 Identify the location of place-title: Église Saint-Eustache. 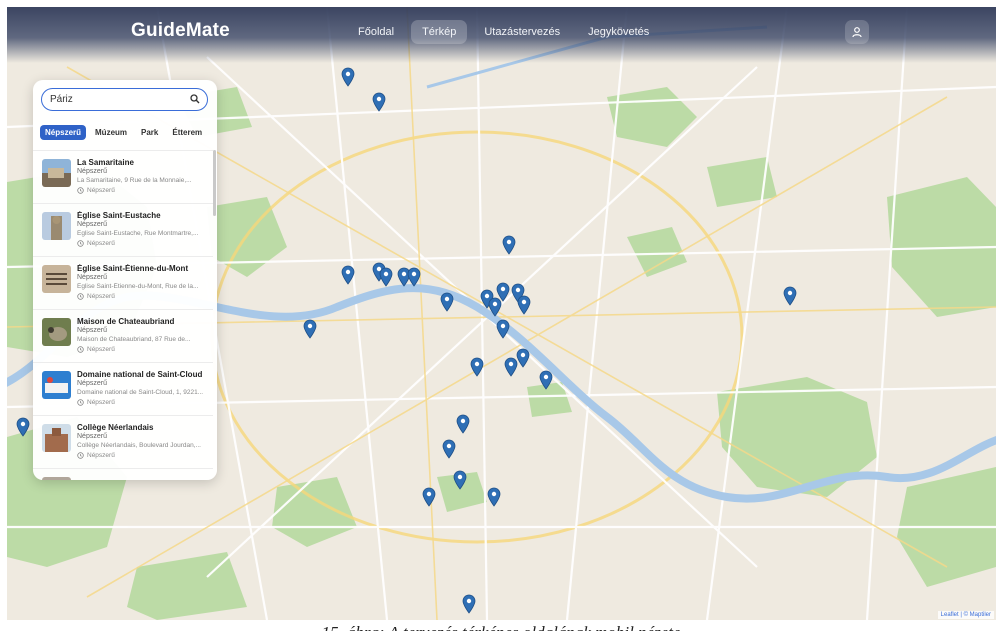
(119, 215).